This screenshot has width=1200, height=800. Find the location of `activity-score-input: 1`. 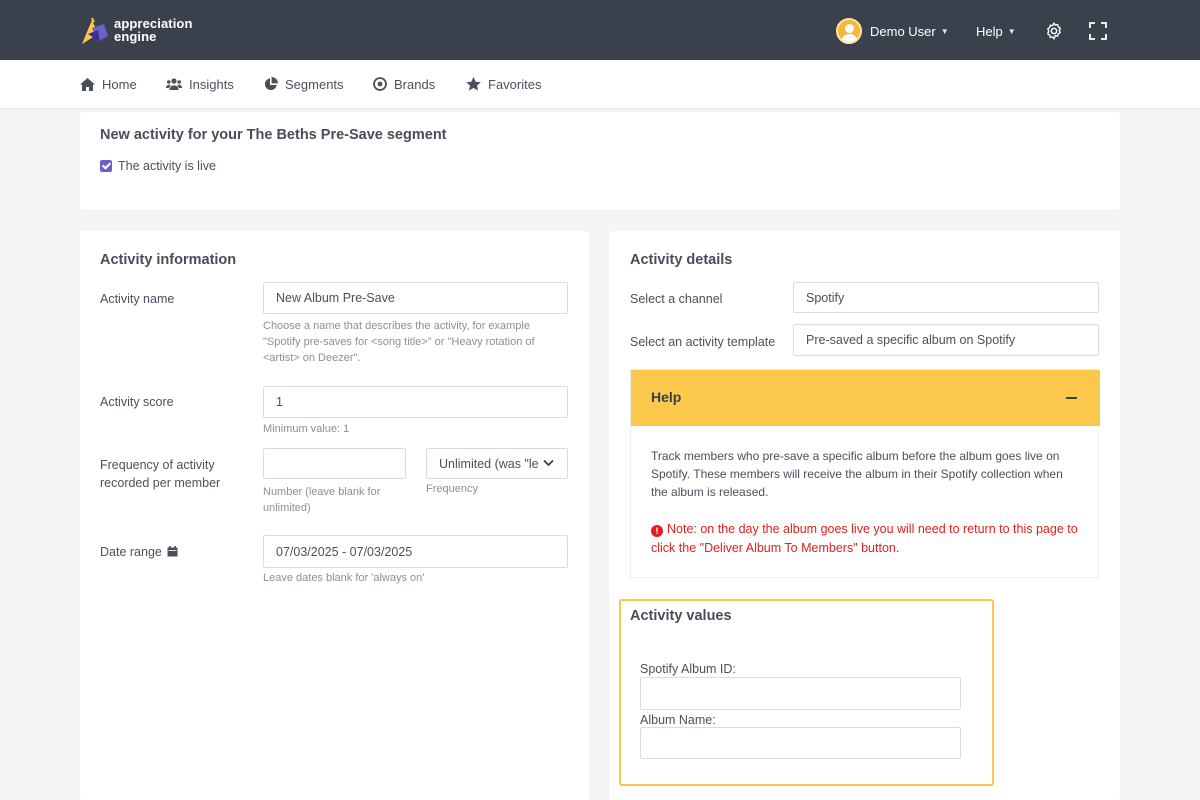

activity-score-input: 1 is located at coordinates (415, 402).